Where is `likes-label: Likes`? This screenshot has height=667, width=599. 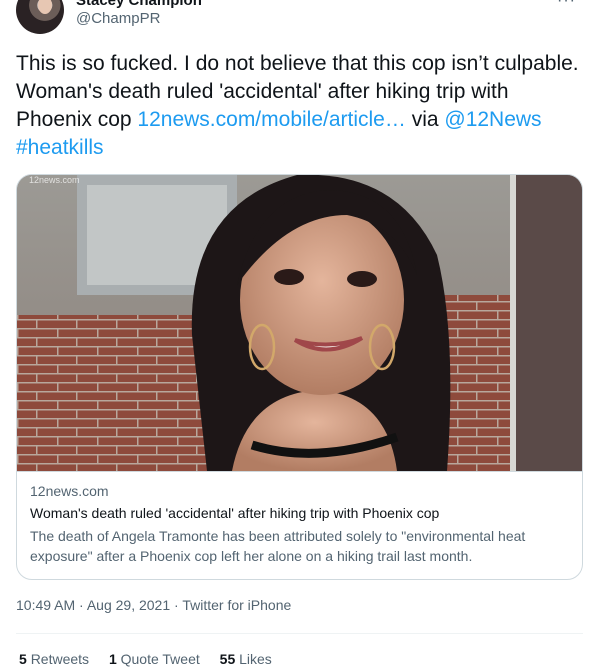
likes-label: Likes is located at coordinates (255, 659).